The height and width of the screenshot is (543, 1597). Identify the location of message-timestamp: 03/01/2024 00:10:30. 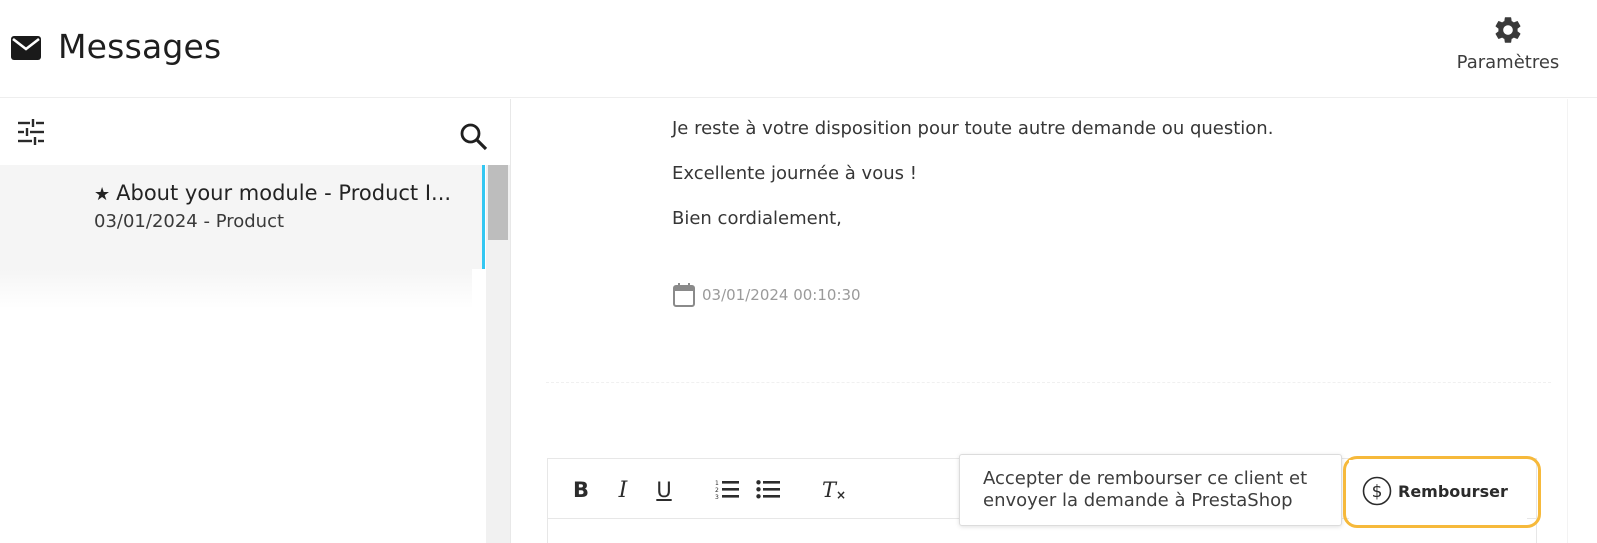
(766, 295).